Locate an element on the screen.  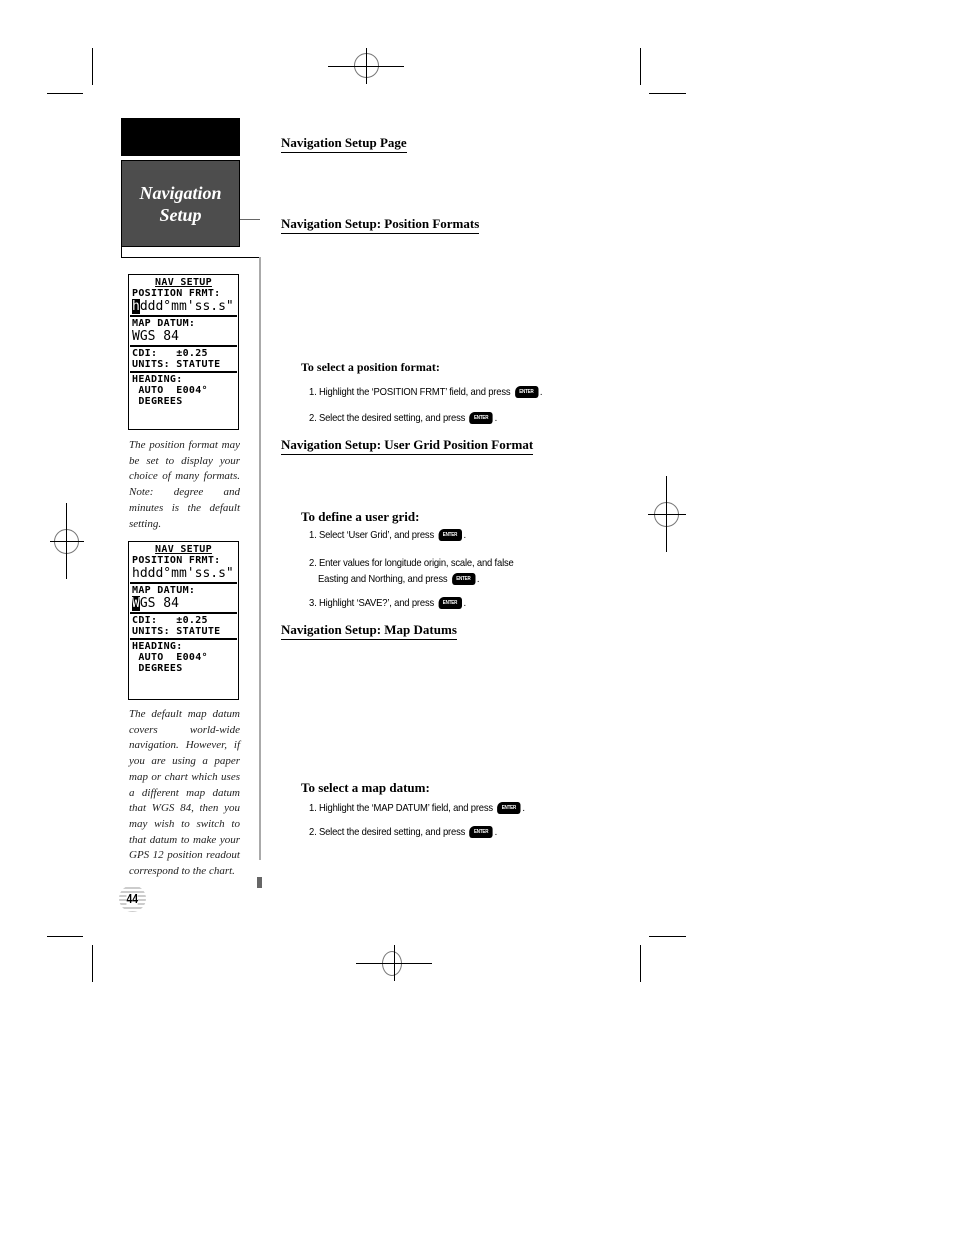
field-cursor: h is located at coordinates (136, 306).